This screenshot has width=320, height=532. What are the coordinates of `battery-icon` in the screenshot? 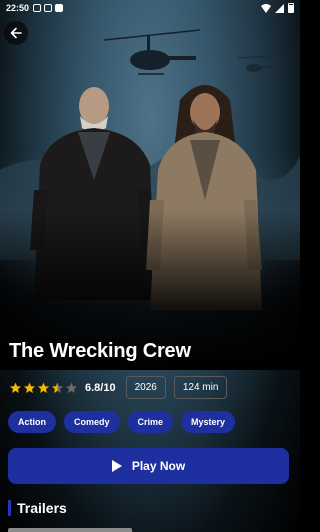 It's located at (291, 8).